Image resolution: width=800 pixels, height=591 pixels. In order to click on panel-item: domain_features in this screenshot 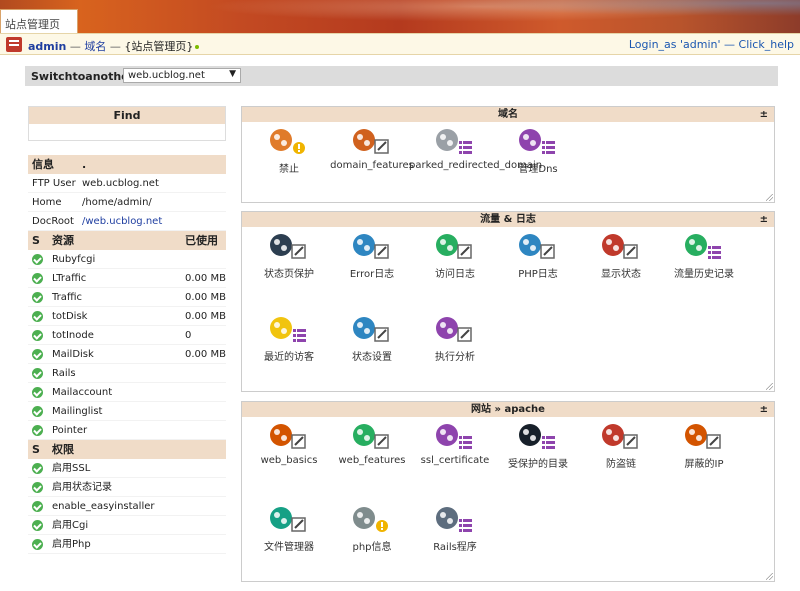, I will do `click(372, 149)`.